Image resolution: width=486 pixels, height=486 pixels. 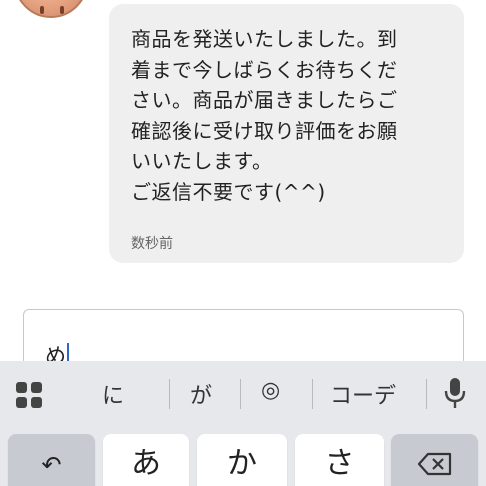 What do you see at coordinates (51, 9) in the screenshot?
I see `sender-avatar` at bounding box center [51, 9].